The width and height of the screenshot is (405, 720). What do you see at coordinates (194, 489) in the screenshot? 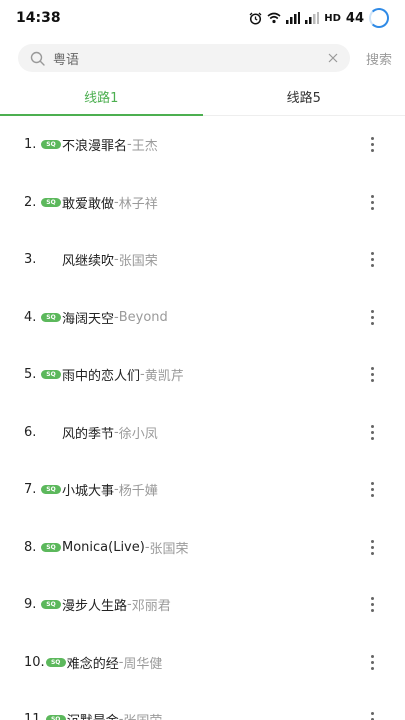
I see `song-info: 7. SQ 小城大事 - 杨千嬅` at bounding box center [194, 489].